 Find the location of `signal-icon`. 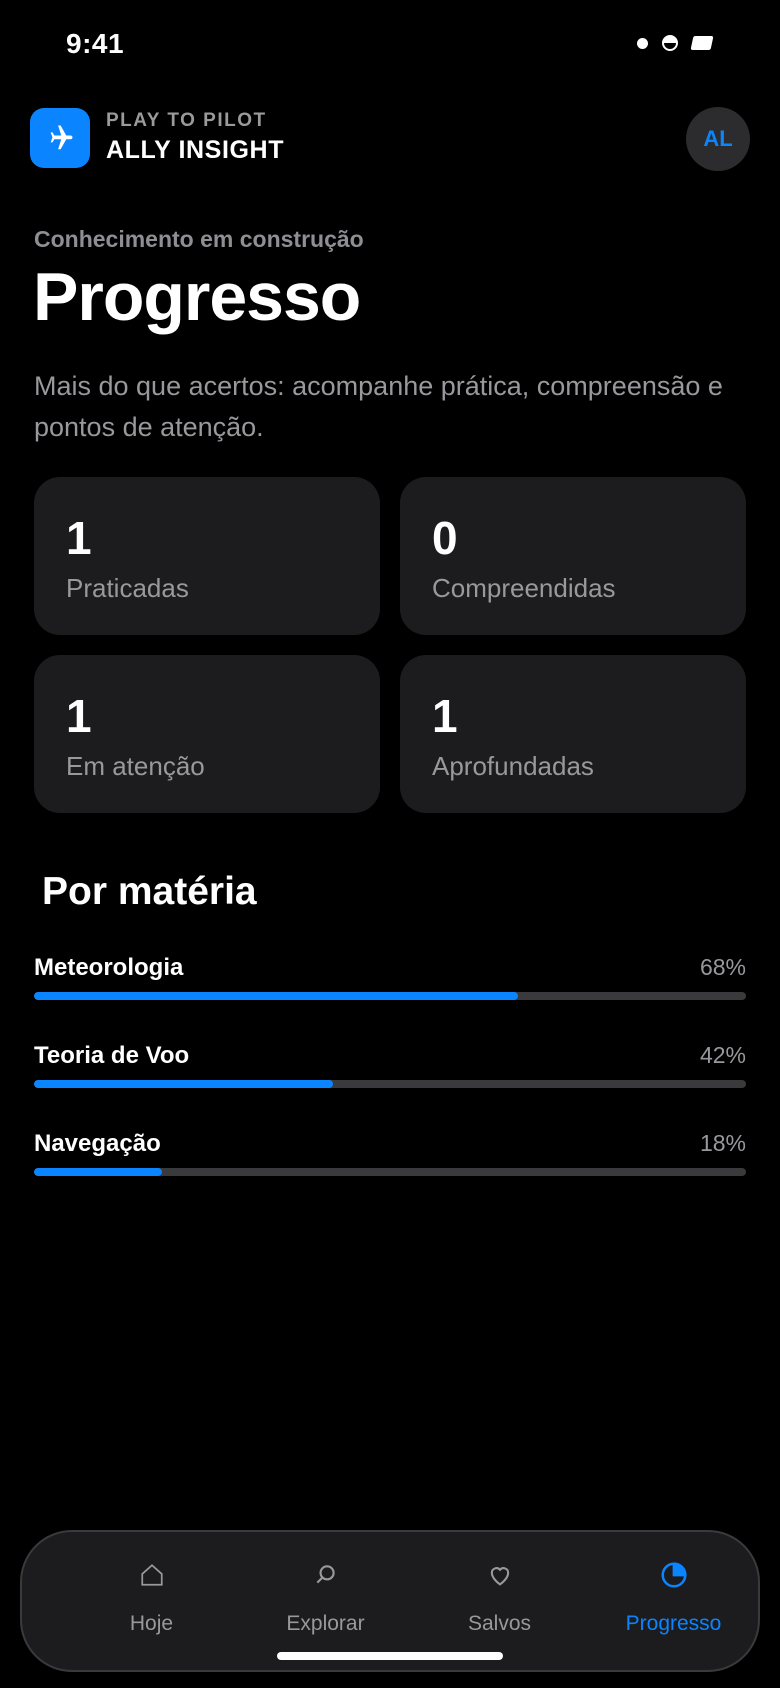

signal-icon is located at coordinates (642, 43).